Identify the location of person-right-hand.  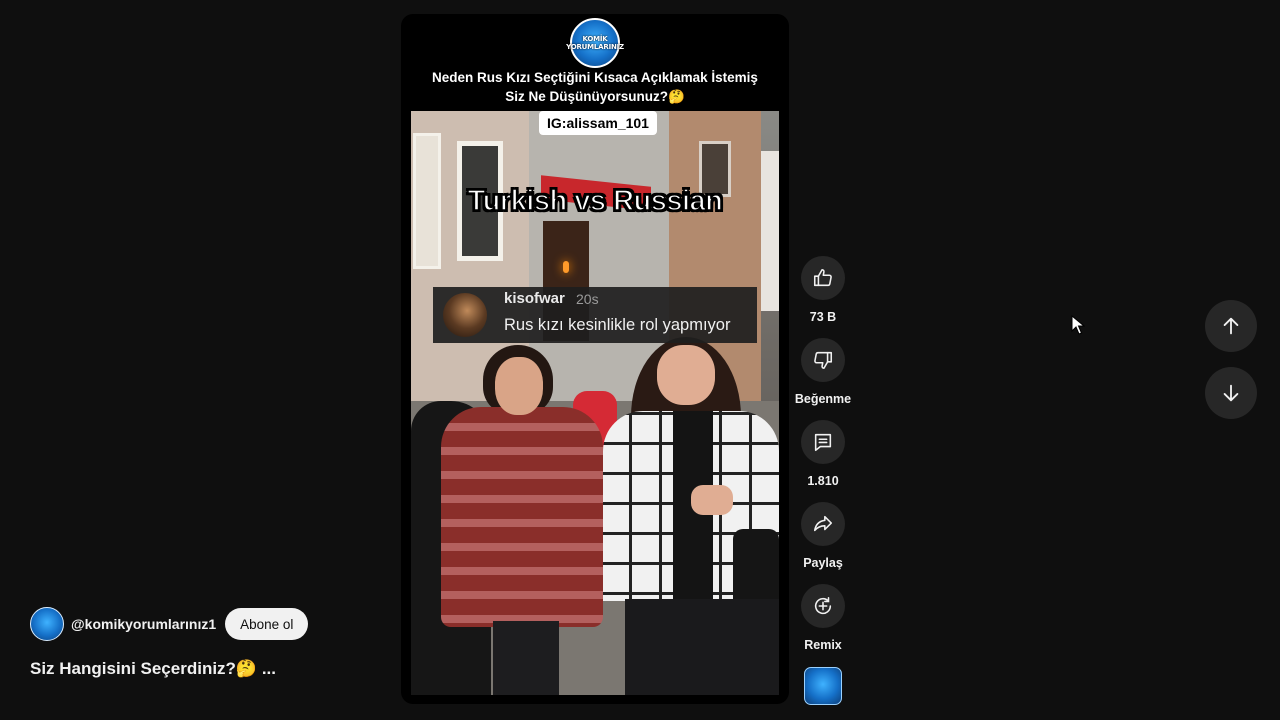
(712, 500).